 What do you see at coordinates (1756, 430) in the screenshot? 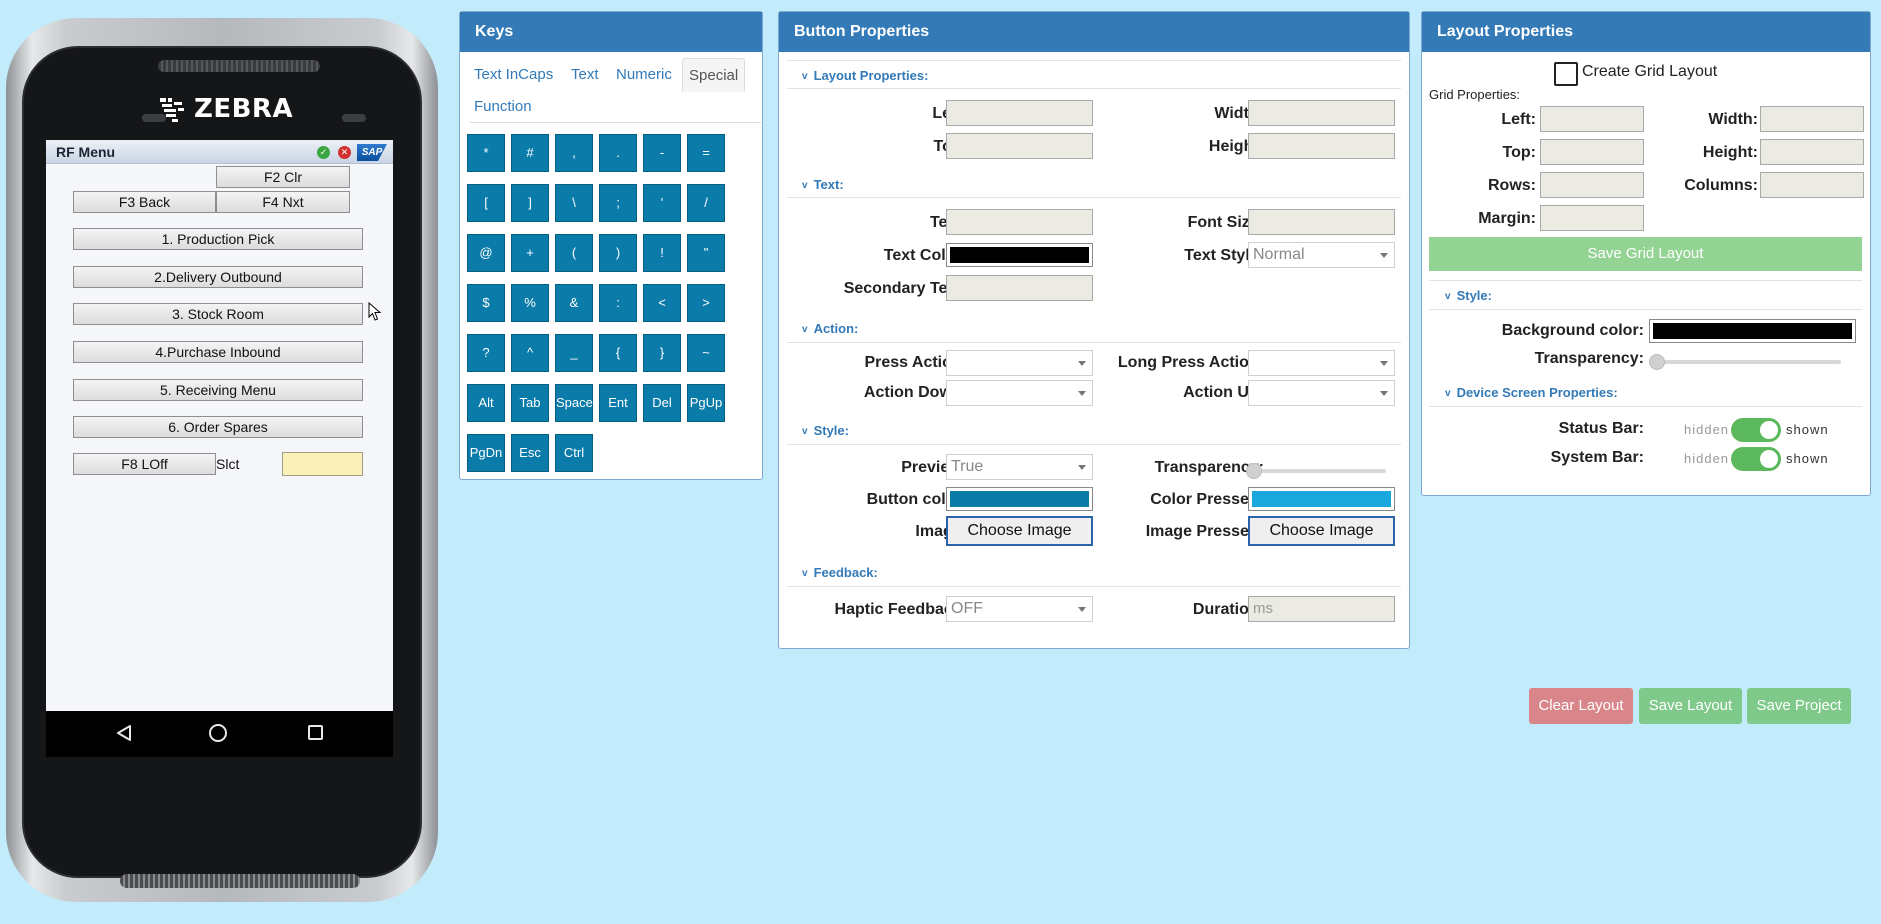
I see `status-bar-toggle` at bounding box center [1756, 430].